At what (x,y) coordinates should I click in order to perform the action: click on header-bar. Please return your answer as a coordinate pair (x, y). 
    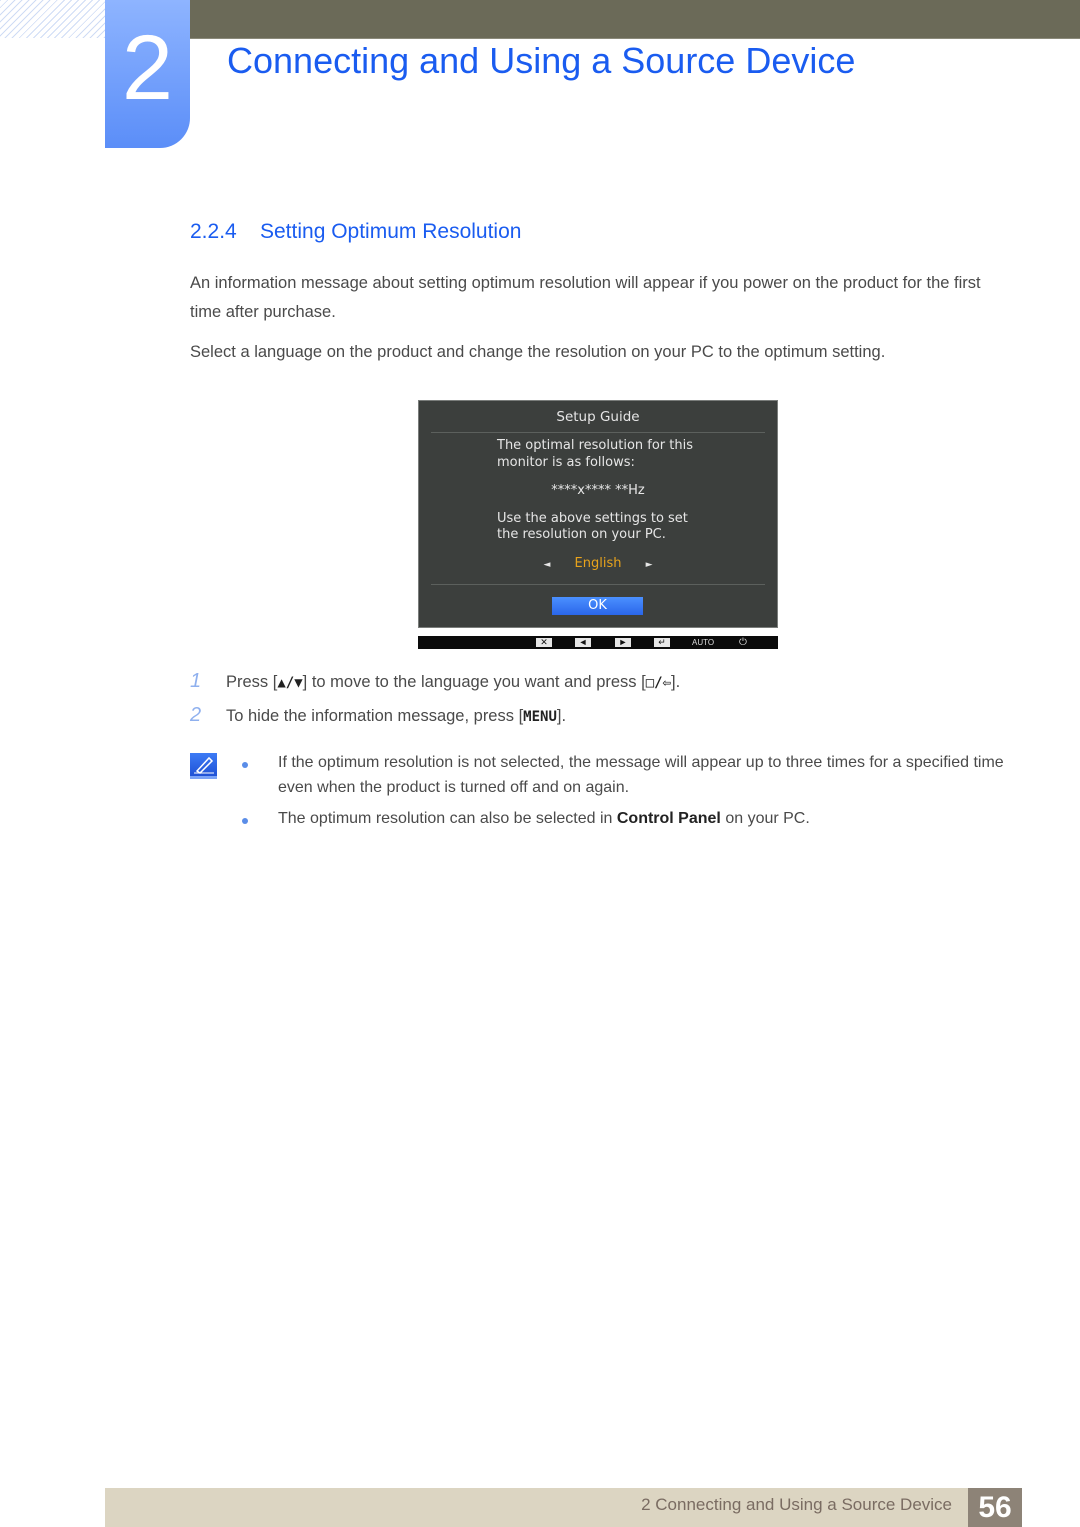
    Looking at the image, I should click on (635, 19).